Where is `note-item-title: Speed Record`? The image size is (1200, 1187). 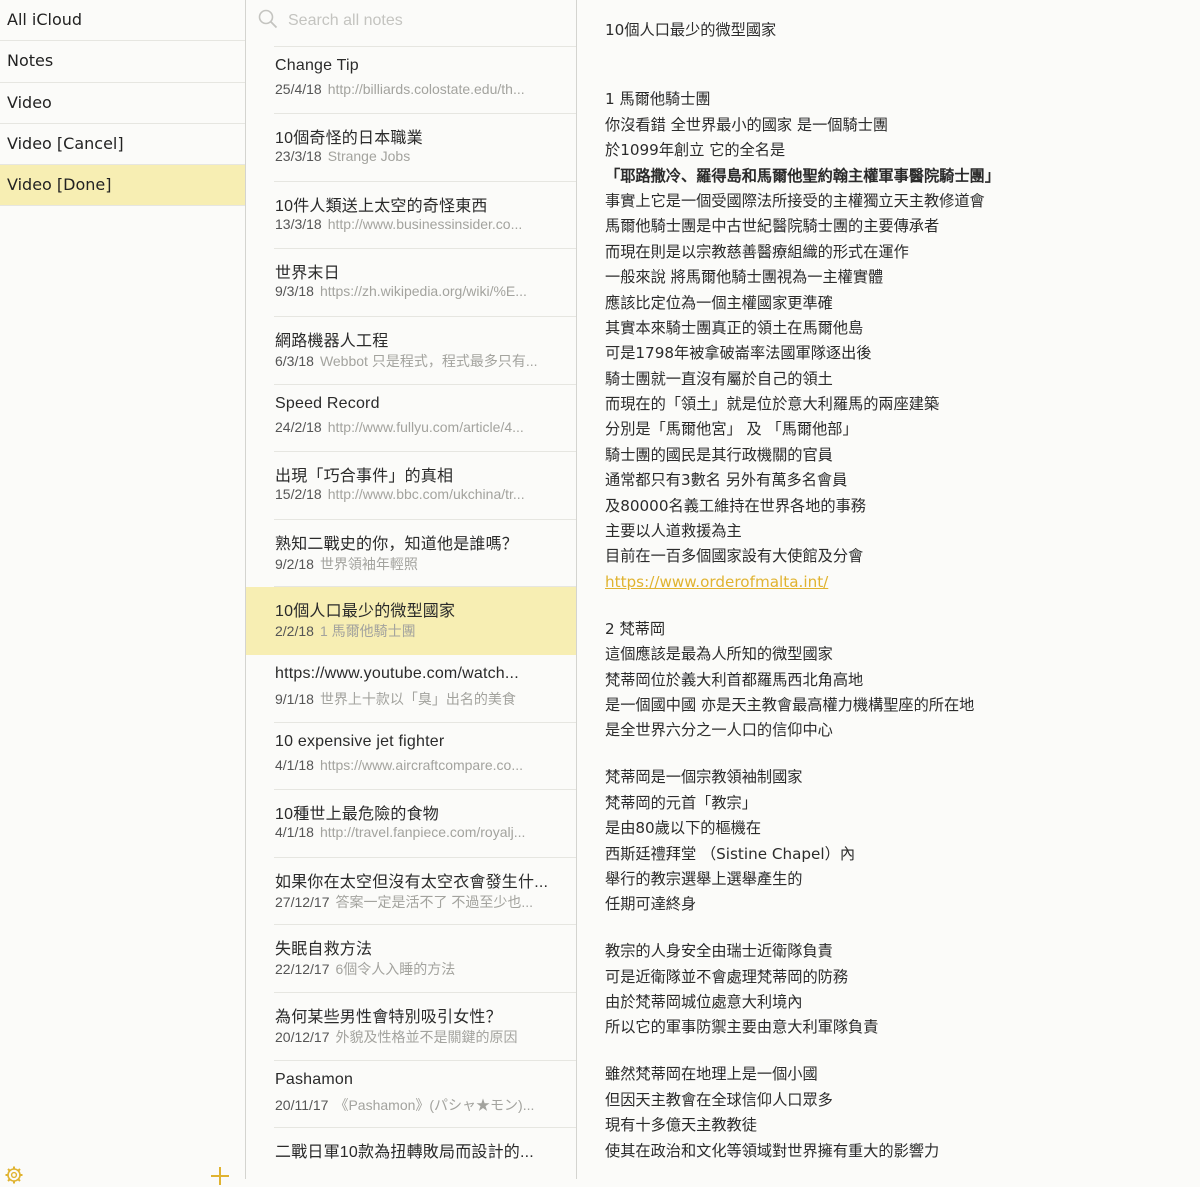
note-item-title: Speed Record is located at coordinates (327, 403).